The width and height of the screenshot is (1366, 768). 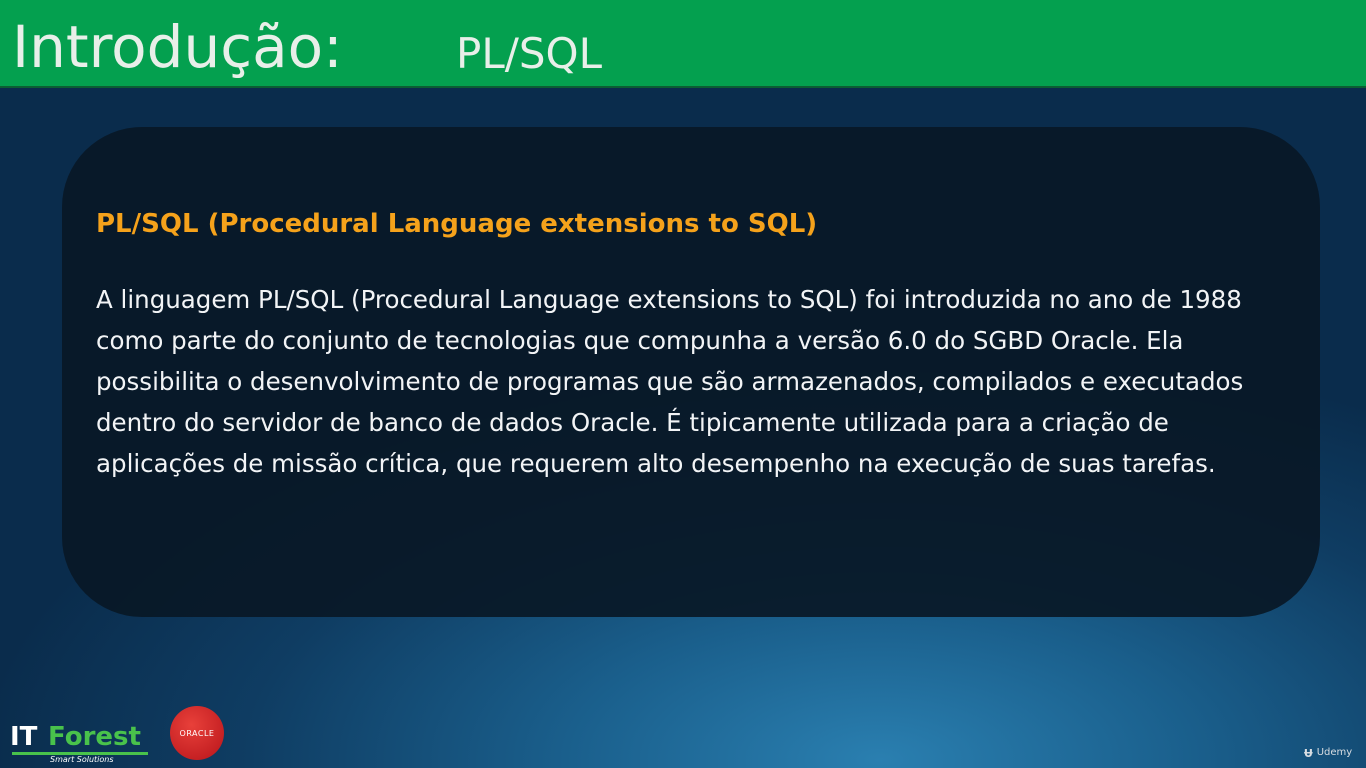 I want to click on udemy-watermark: ᵾ Udemy, so click(x=1328, y=752).